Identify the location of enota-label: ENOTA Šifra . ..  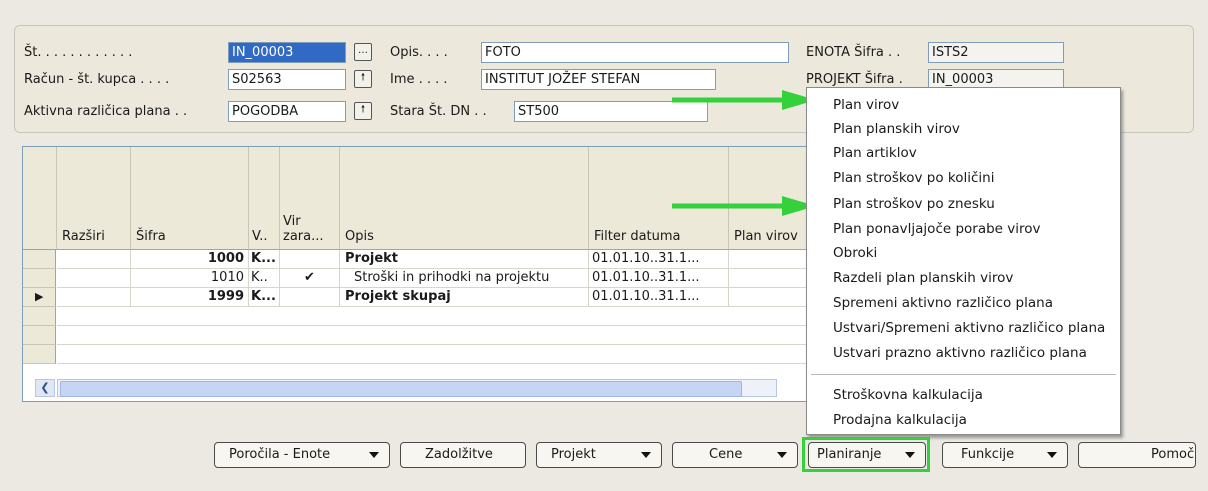
(853, 52).